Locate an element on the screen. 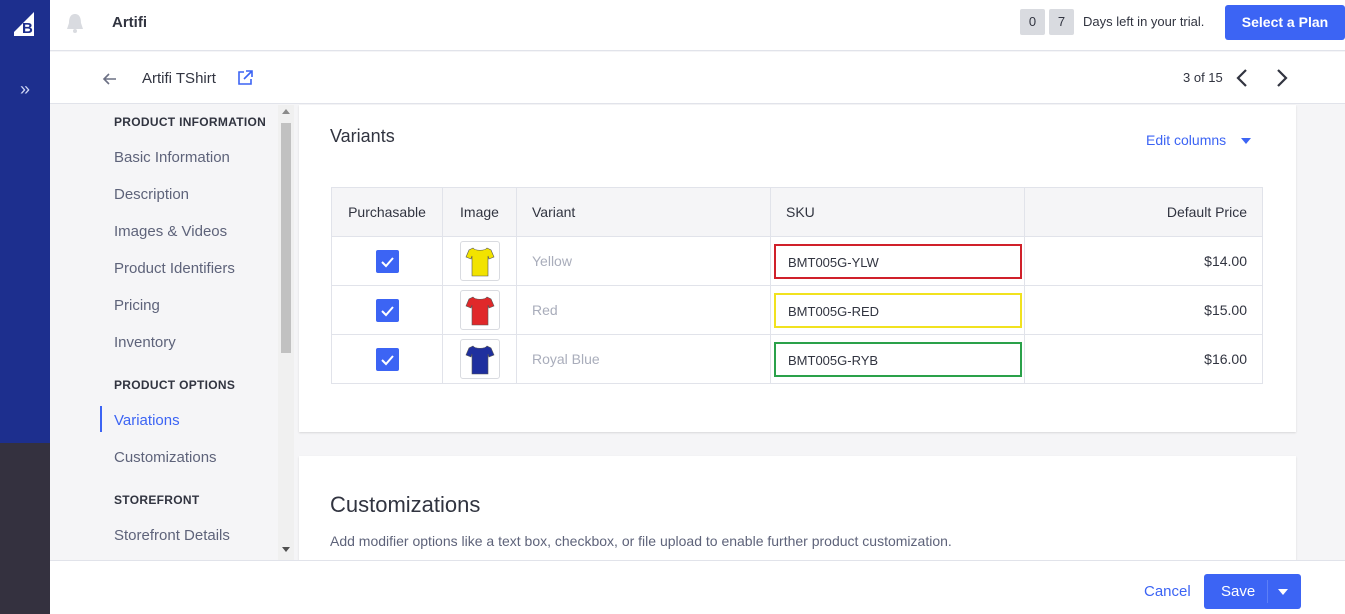 The height and width of the screenshot is (614, 1345). nav-active-indicator is located at coordinates (101, 419).